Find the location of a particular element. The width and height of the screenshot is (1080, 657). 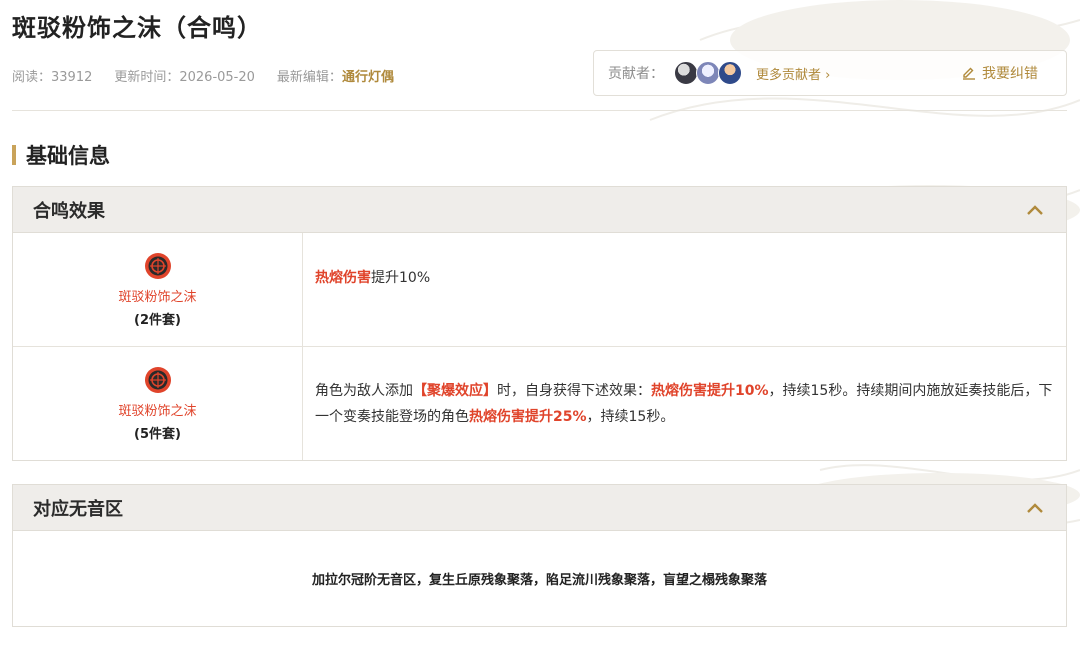

tacet-panel-header: 对应无音区 is located at coordinates (539, 508).